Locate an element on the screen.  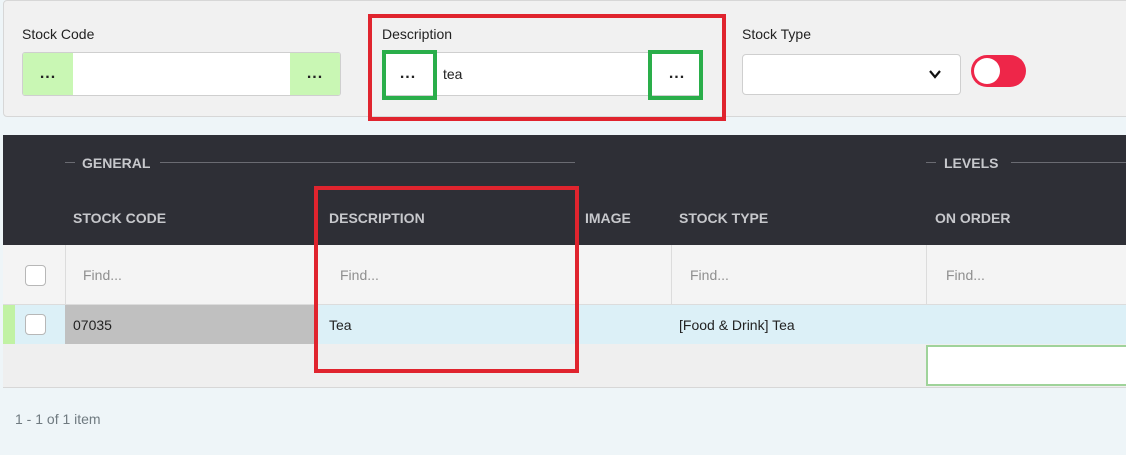
select-all-checkbox is located at coordinates (35, 275).